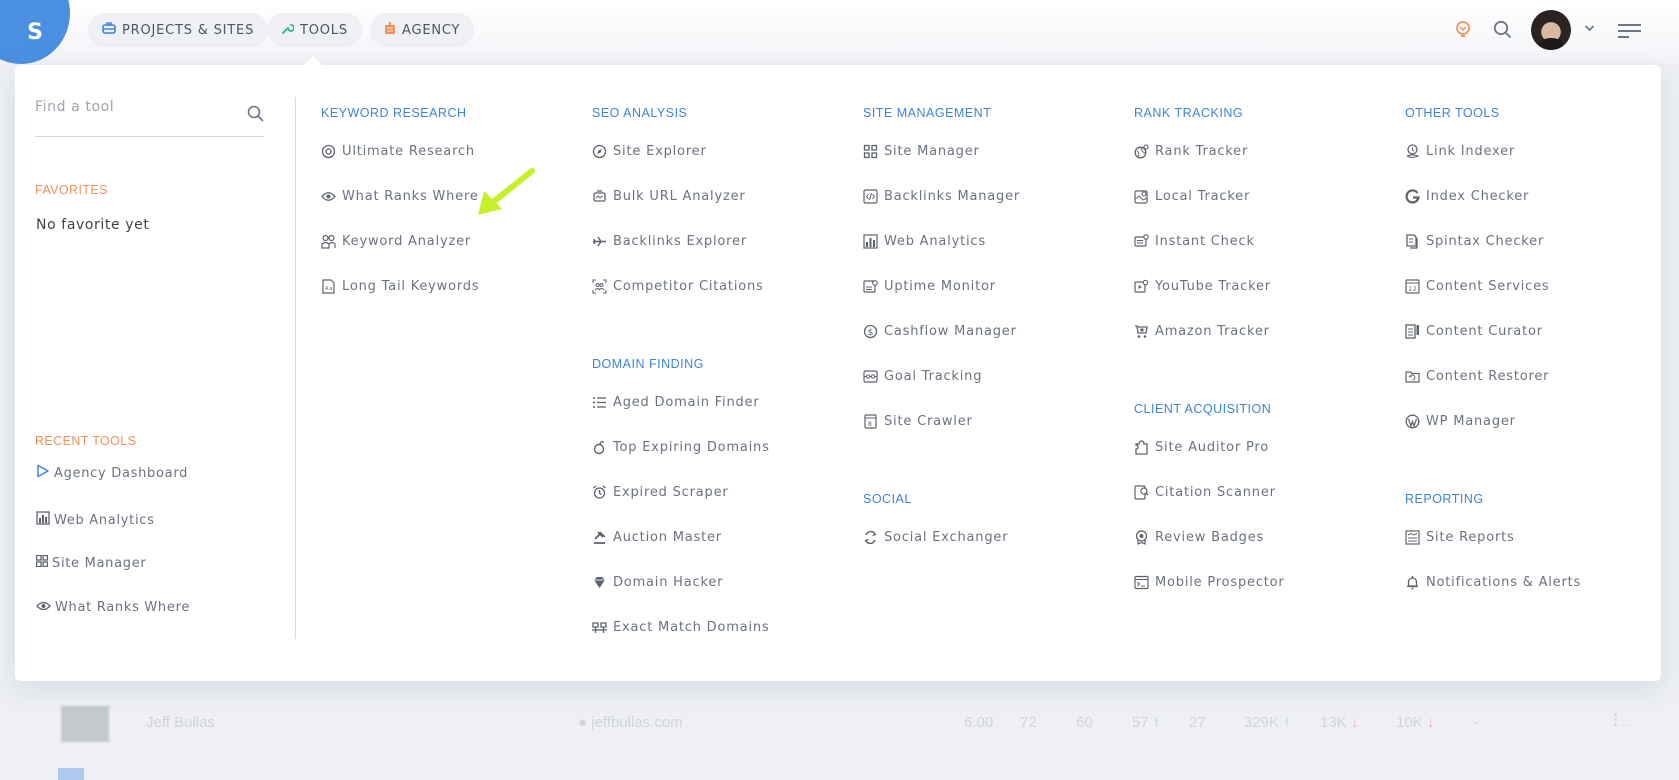  What do you see at coordinates (921, 151) in the screenshot?
I see `tool-item-site-manager: Site Manager` at bounding box center [921, 151].